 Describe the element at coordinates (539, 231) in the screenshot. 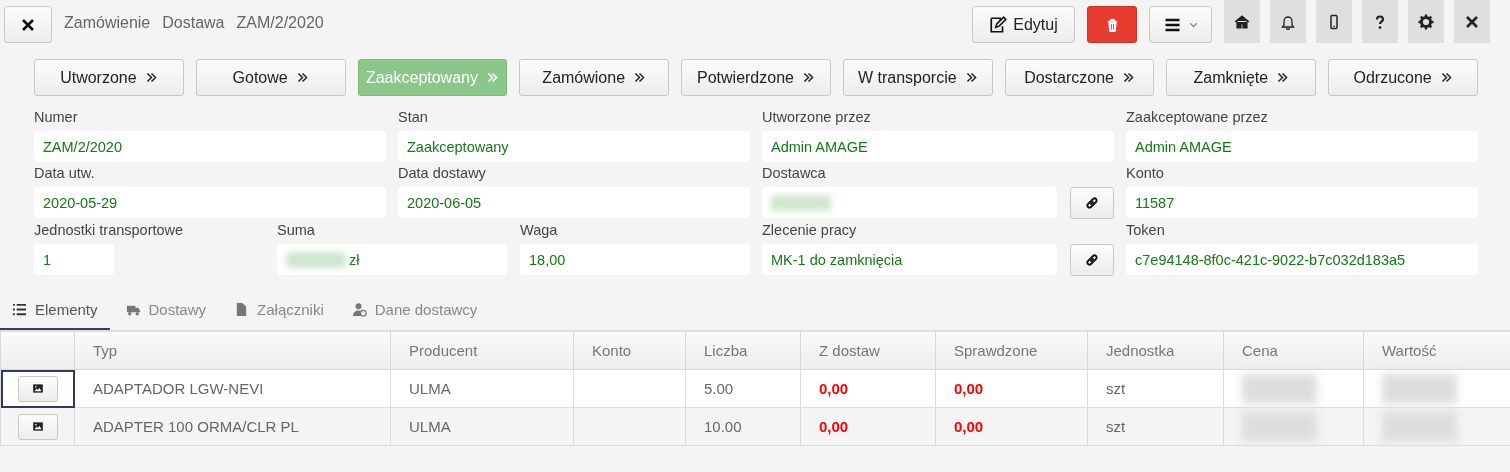

I see `field-label: Waga` at that location.